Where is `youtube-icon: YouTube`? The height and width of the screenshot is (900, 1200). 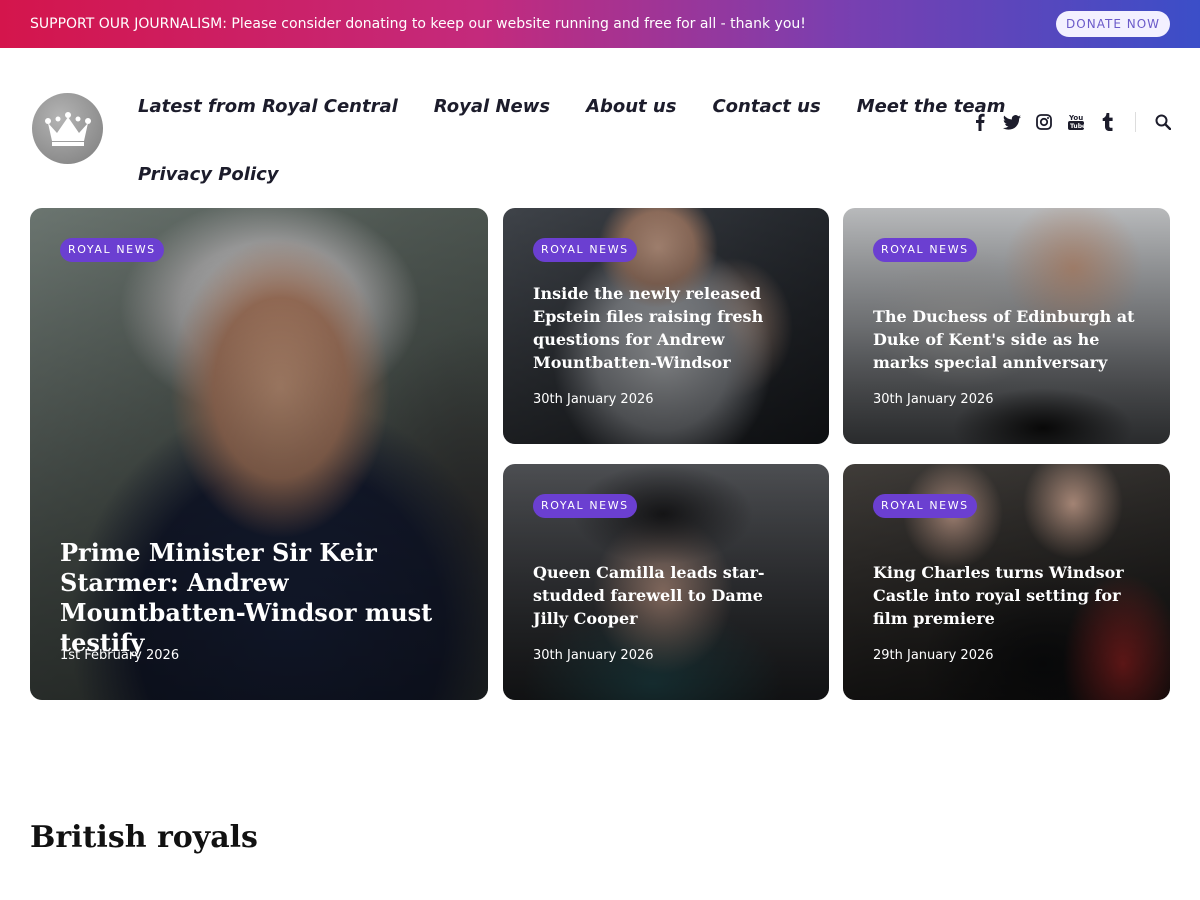
youtube-icon: YouTube is located at coordinates (1076, 122).